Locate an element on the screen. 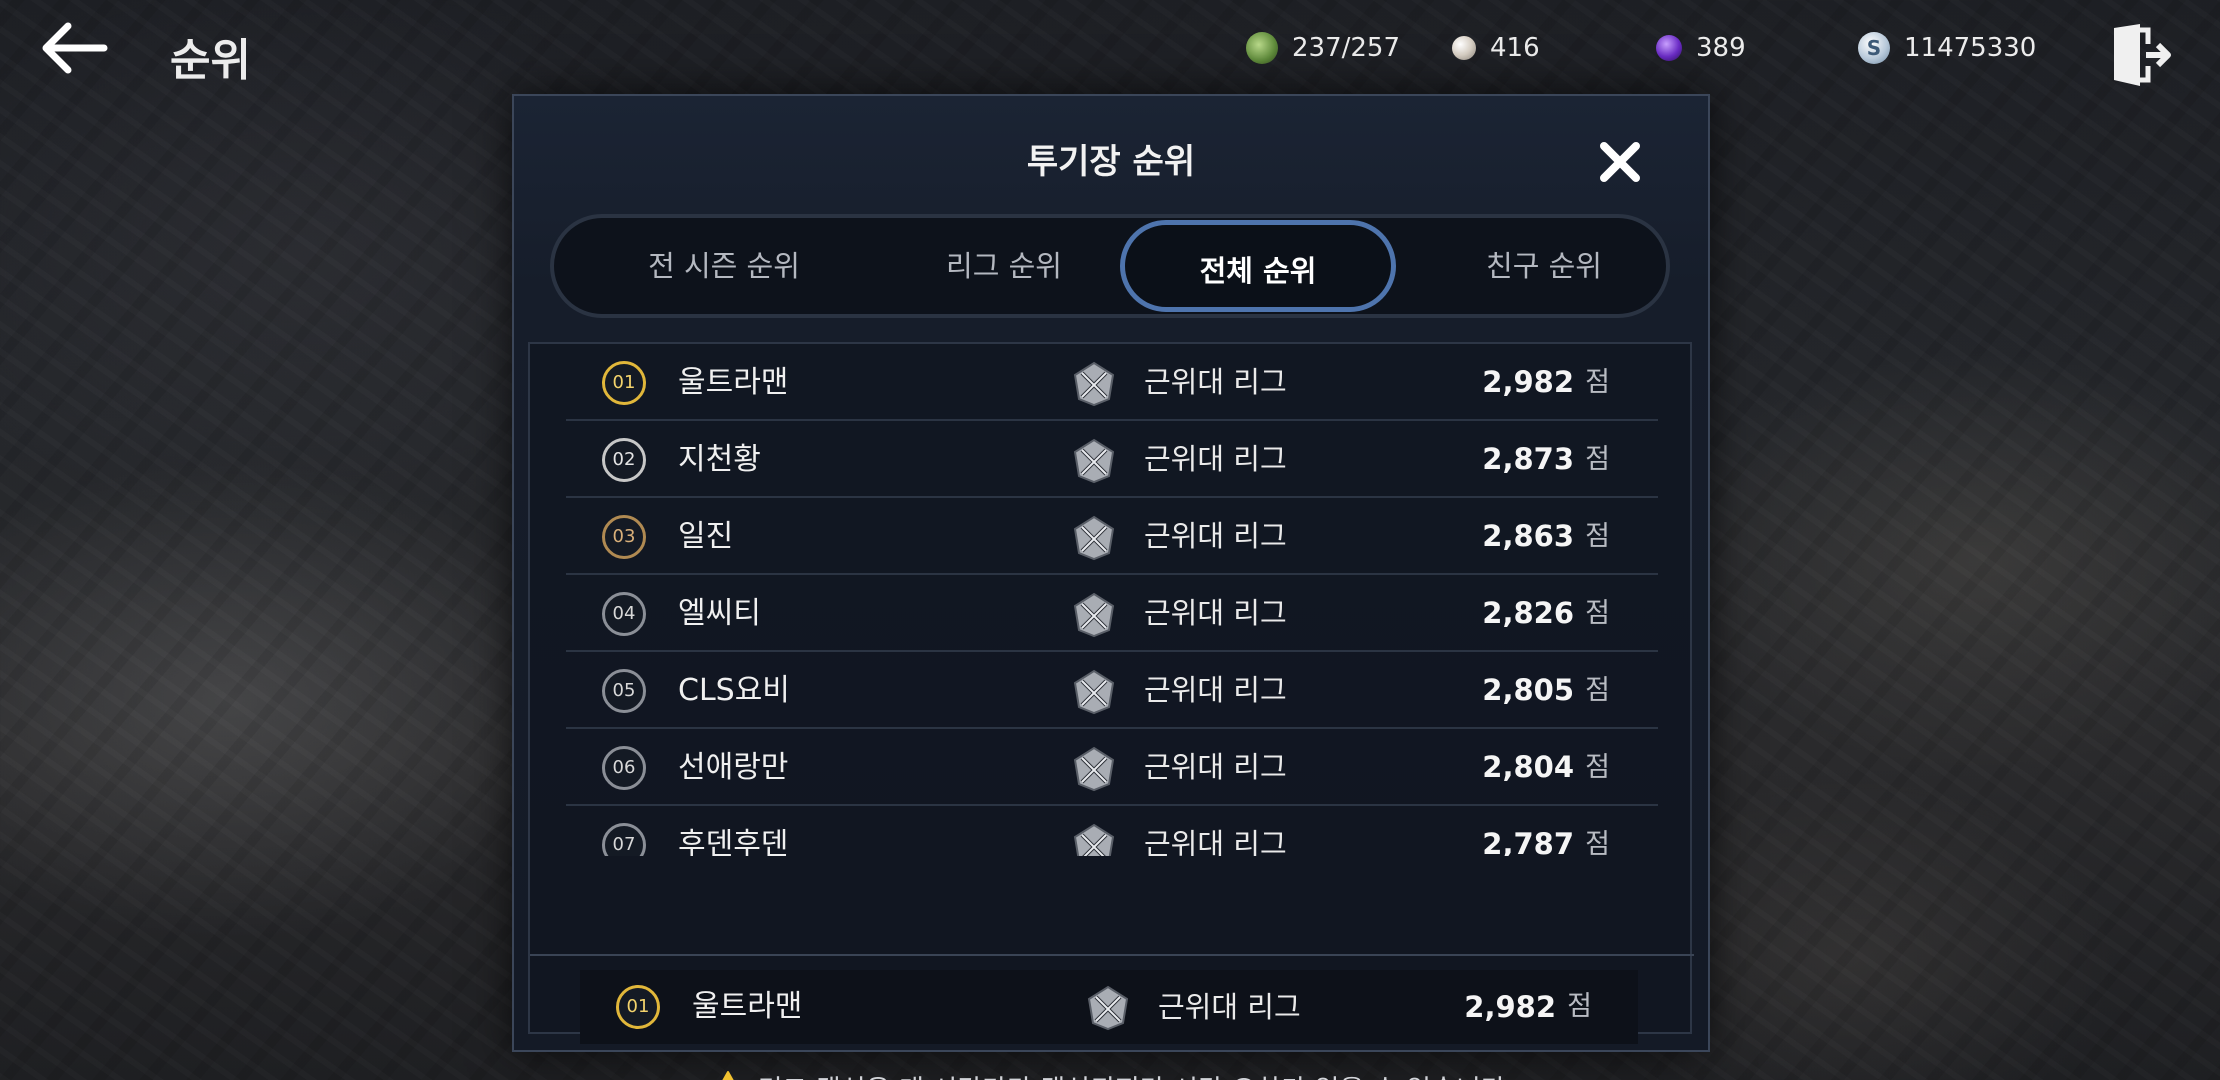 The height and width of the screenshot is (1080, 2220). table-row: 06 선애랑만 근위대 리그 2,804 점 is located at coordinates (1112, 767).